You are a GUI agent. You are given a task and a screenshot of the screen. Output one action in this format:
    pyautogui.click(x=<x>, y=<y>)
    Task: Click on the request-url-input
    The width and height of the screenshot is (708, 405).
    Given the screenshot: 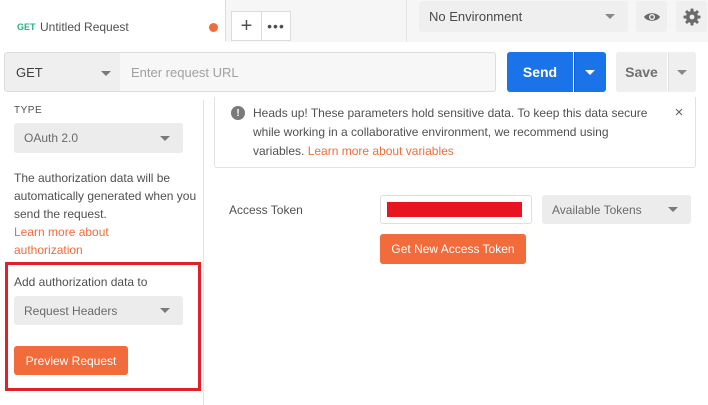 What is the action you would take?
    pyautogui.click(x=308, y=72)
    